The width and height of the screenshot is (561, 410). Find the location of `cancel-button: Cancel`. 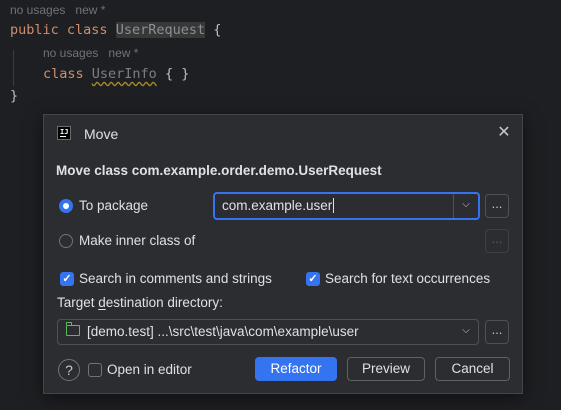

cancel-button: Cancel is located at coordinates (472, 369).